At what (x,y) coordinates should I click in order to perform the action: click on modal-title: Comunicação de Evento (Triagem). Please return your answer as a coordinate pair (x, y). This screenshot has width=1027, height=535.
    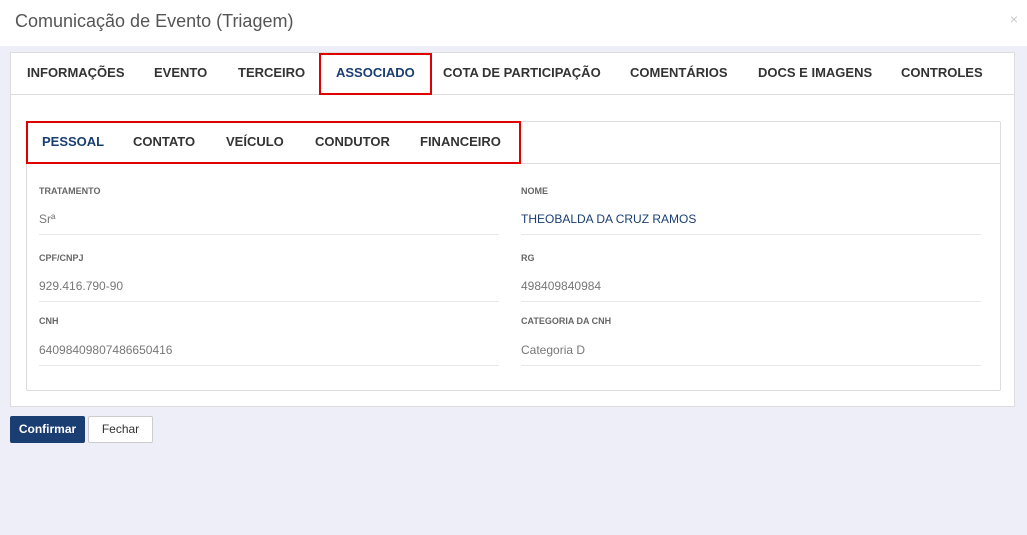
    Looking at the image, I should click on (154, 21).